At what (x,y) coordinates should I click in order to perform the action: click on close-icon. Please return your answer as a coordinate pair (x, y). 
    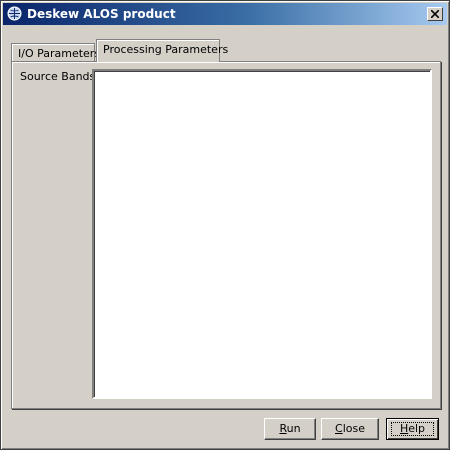
    Looking at the image, I should click on (435, 14).